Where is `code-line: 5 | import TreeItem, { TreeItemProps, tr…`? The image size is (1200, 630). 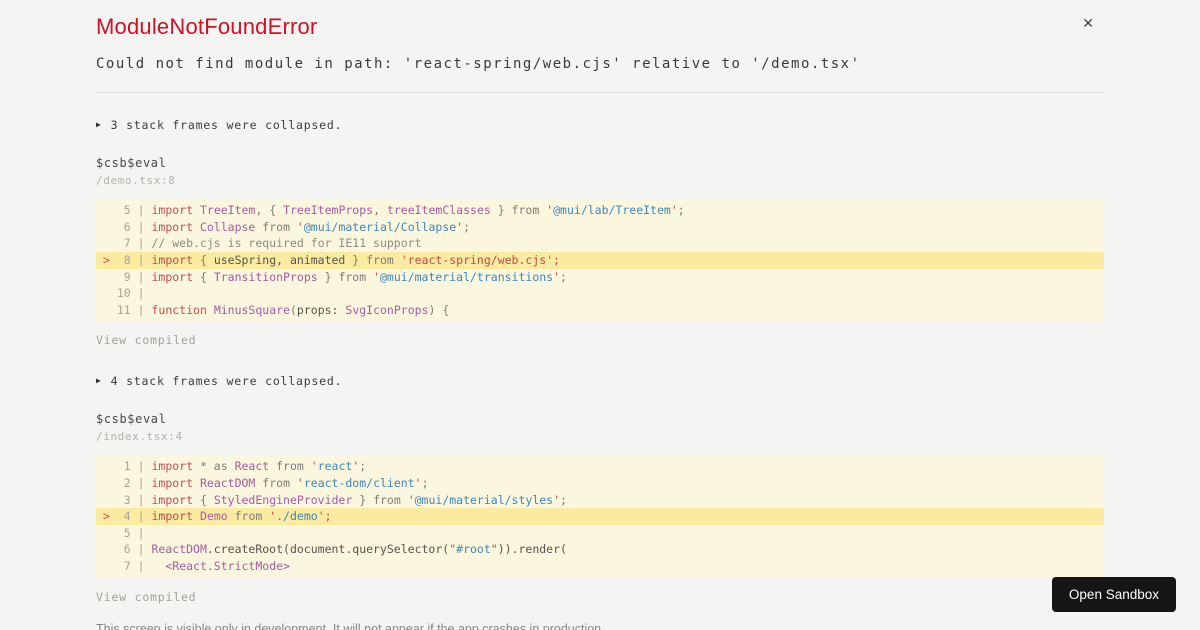 code-line: 5 | import TreeItem, { TreeItemProps, tr… is located at coordinates (397, 210).